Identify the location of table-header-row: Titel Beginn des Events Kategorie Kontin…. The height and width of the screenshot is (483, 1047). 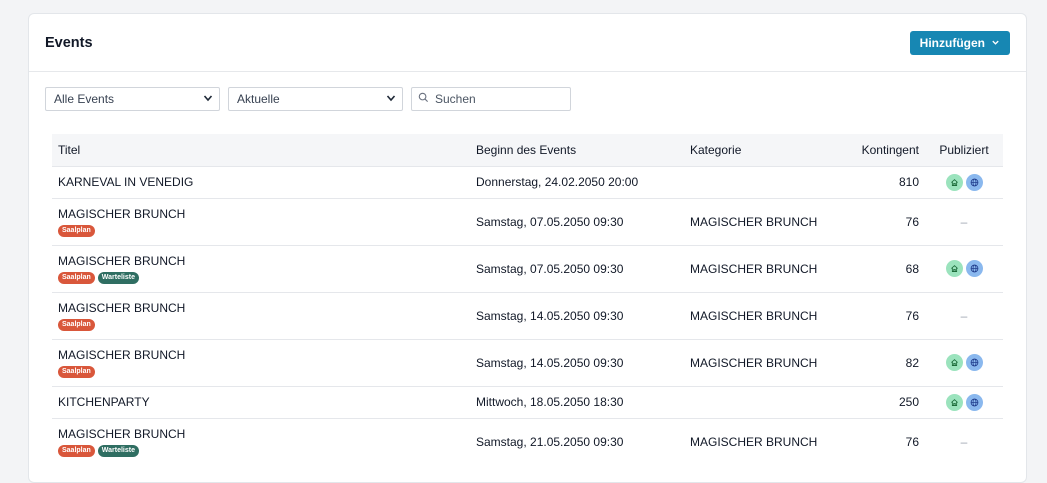
(527, 150).